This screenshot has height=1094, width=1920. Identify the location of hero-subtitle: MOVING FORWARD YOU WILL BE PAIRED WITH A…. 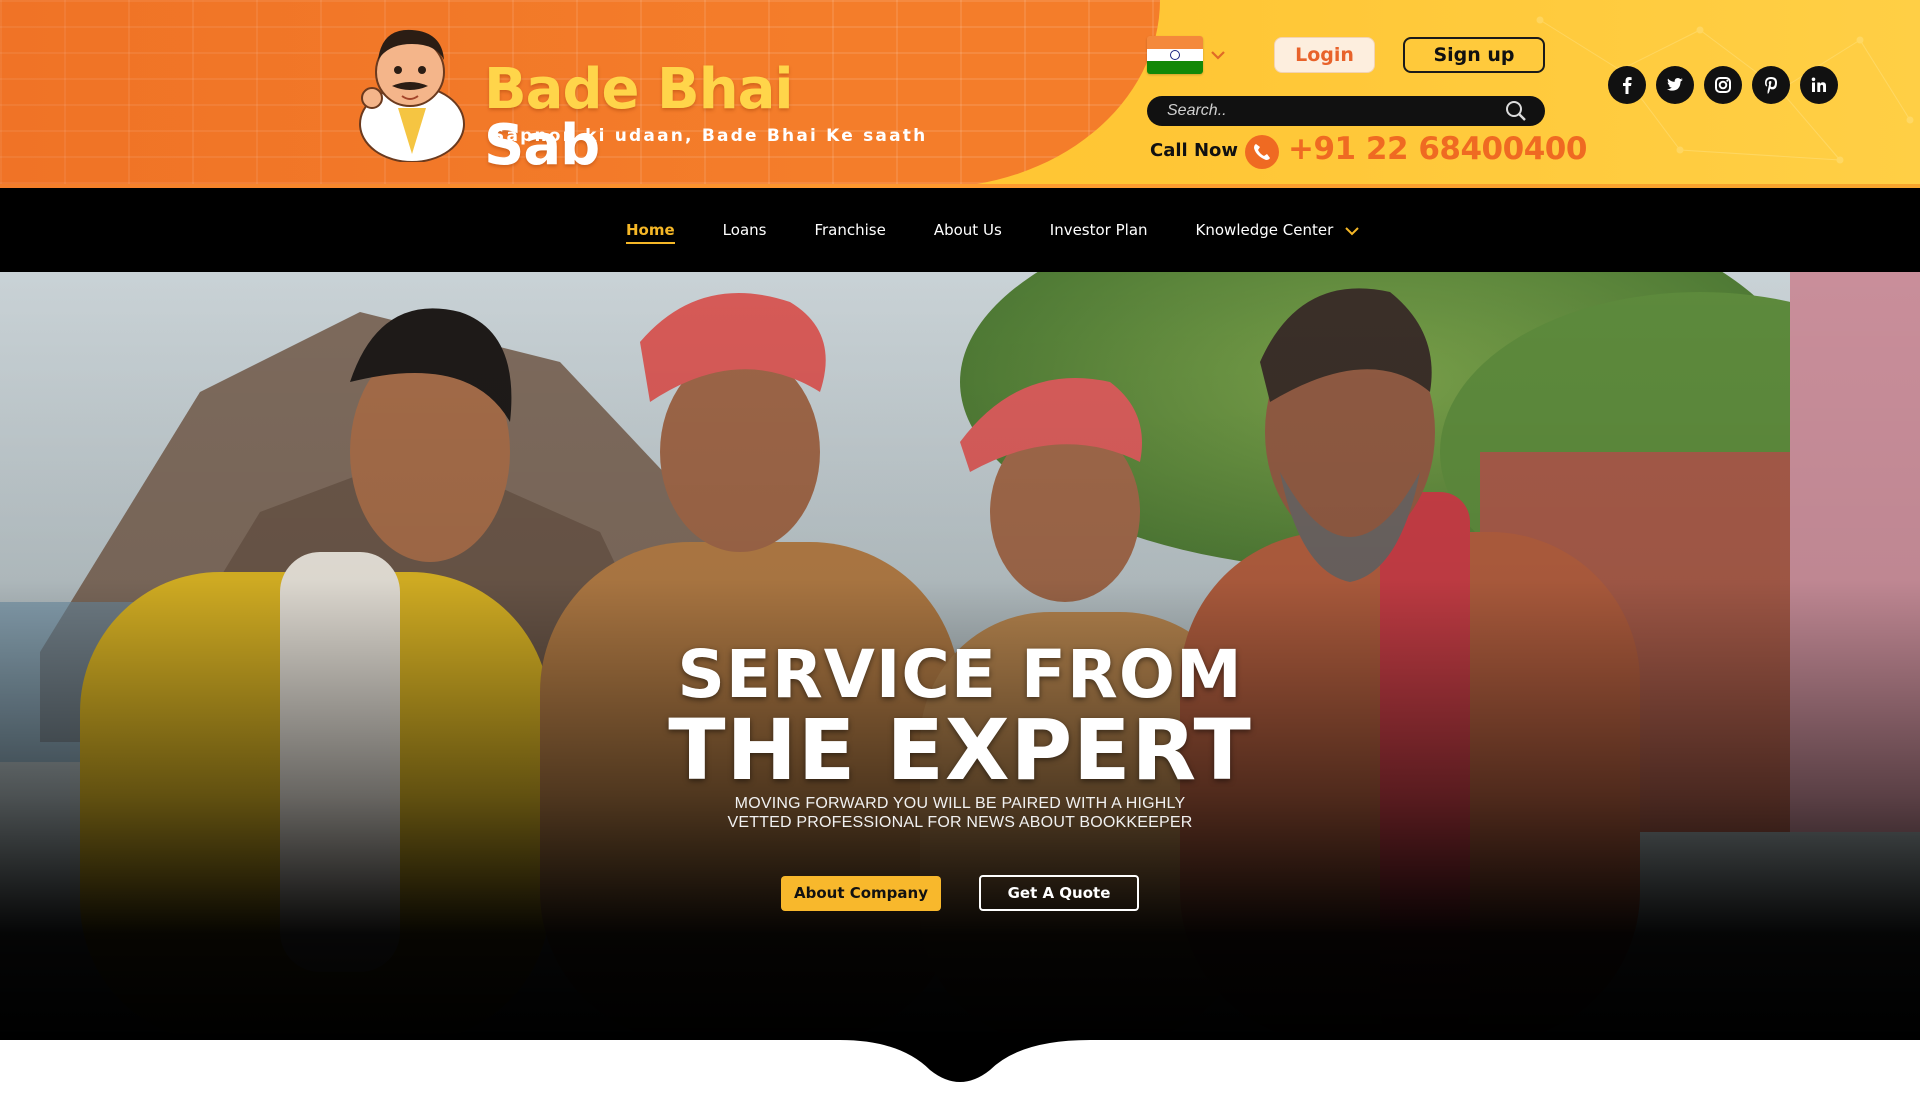
(960, 813).